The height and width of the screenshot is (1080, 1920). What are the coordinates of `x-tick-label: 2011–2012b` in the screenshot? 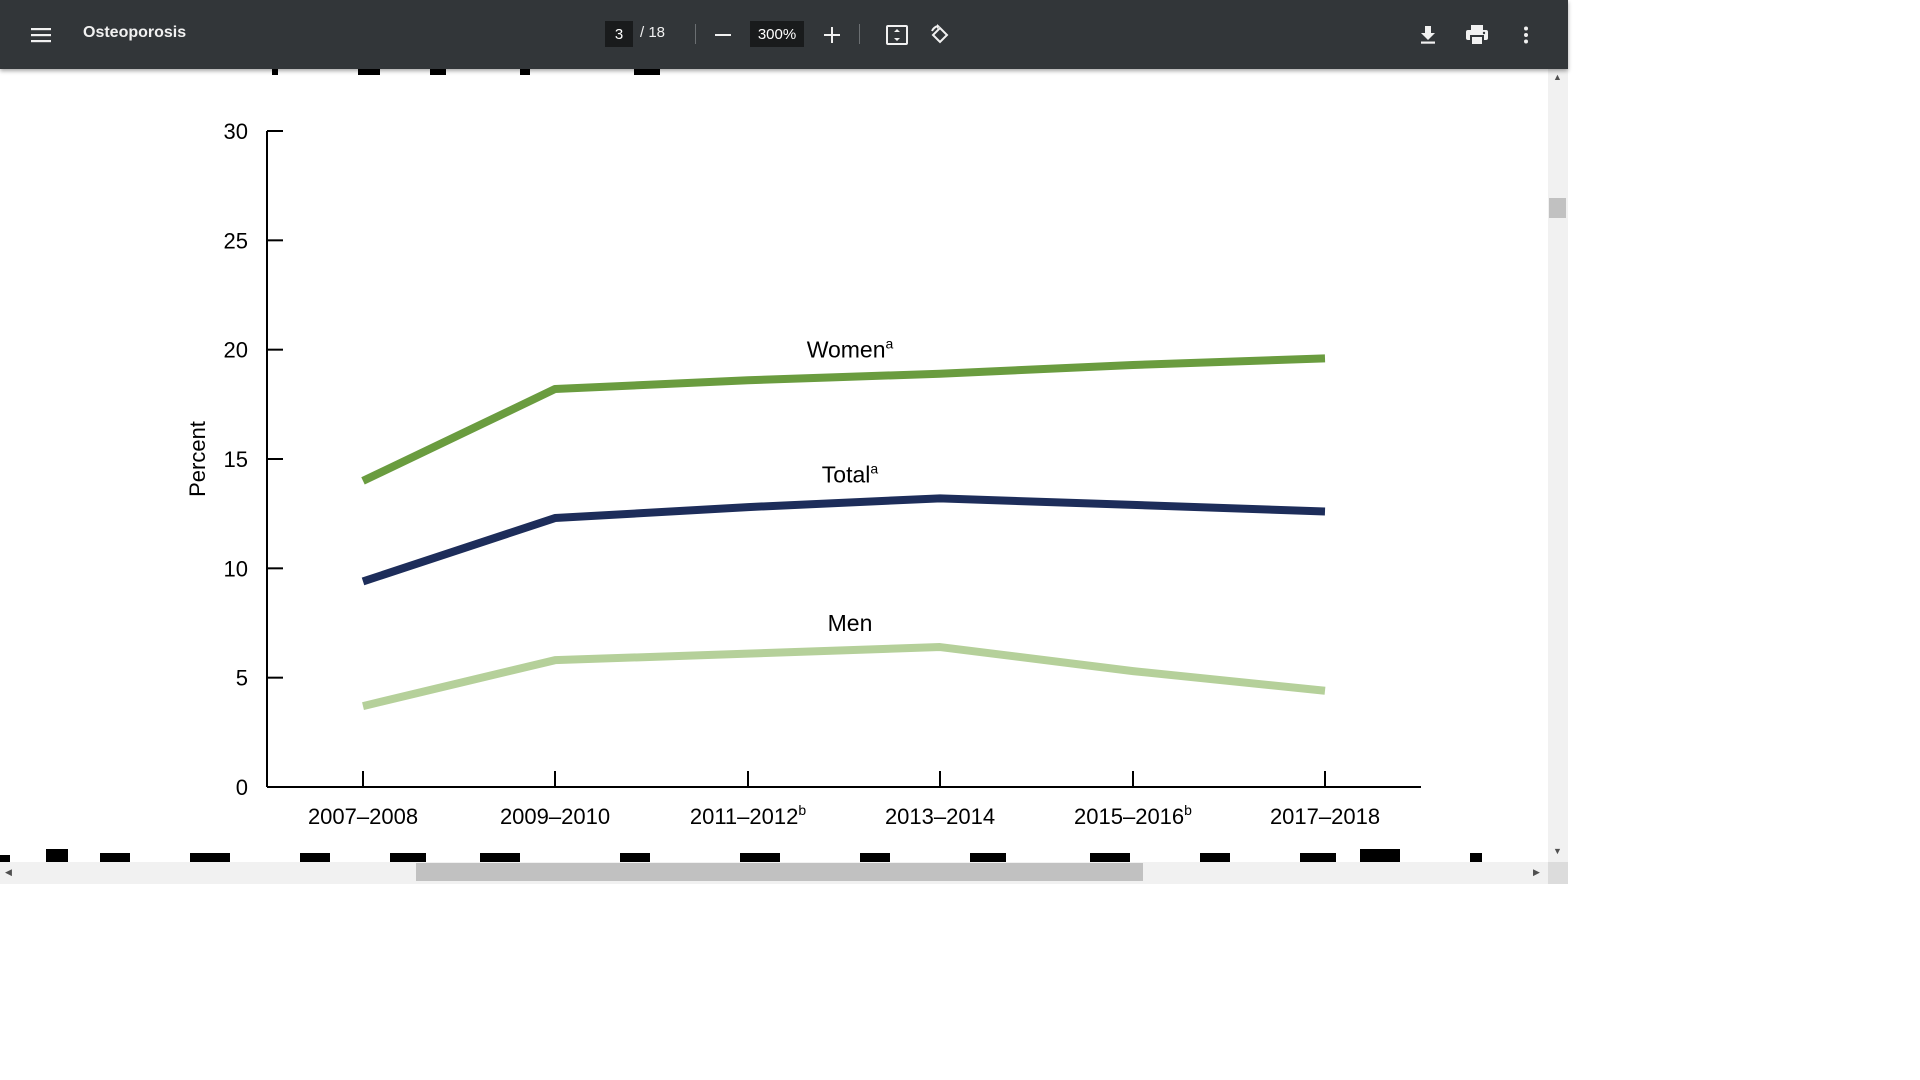 It's located at (748, 815).